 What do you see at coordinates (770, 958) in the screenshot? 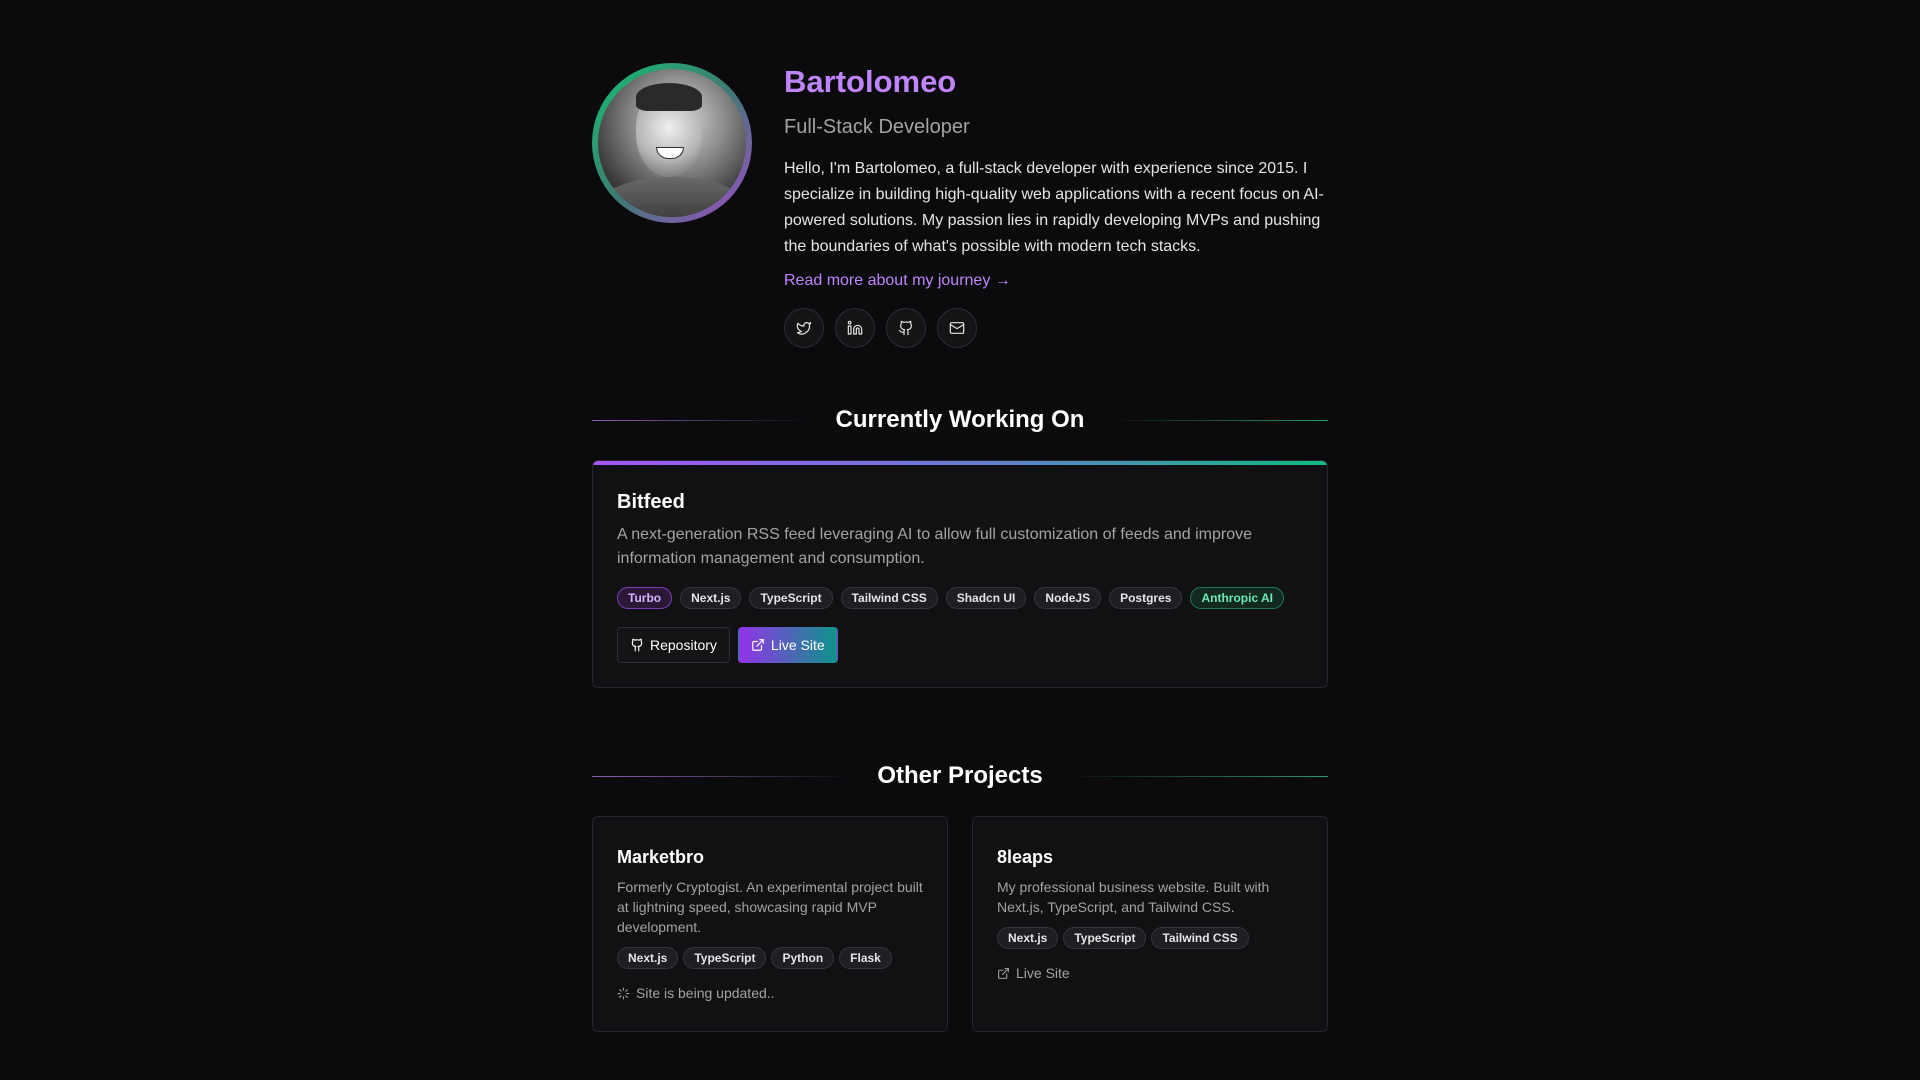
I see `project-tags: Next.js TypeScript Python Flask` at bounding box center [770, 958].